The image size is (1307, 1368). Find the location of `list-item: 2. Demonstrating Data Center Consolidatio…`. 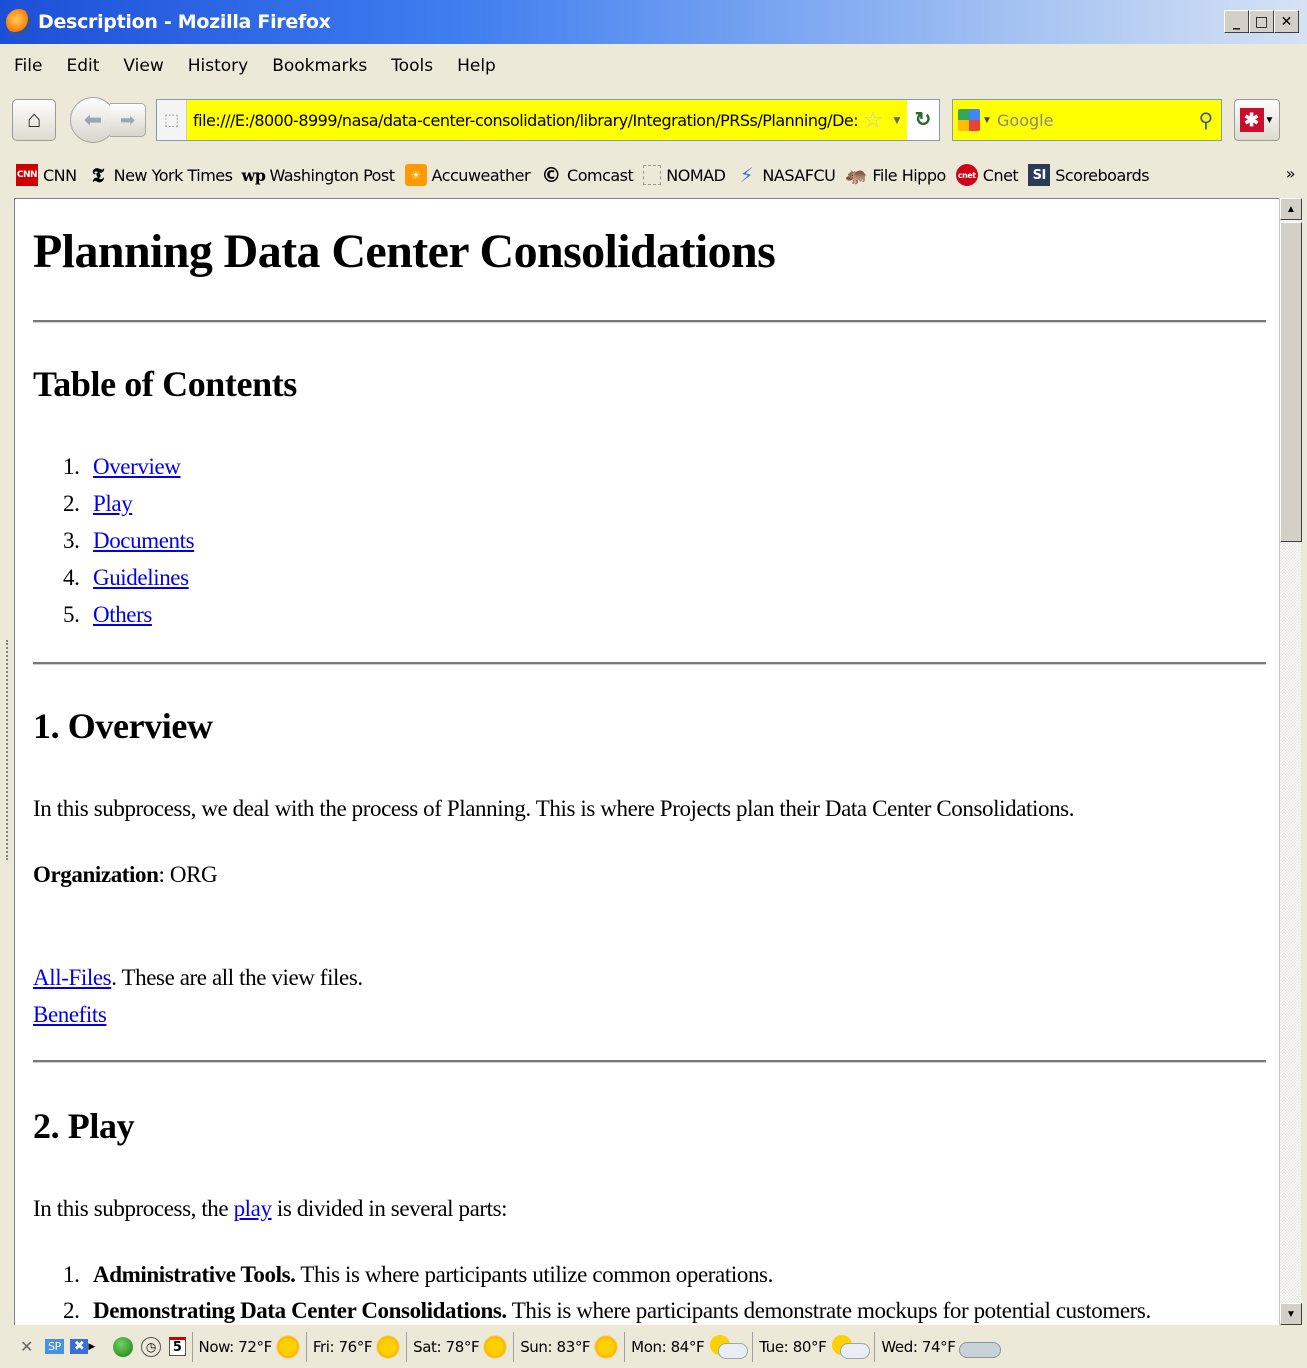

list-item: 2. Demonstrating Data Center Consolidatio… is located at coordinates (607, 1311).